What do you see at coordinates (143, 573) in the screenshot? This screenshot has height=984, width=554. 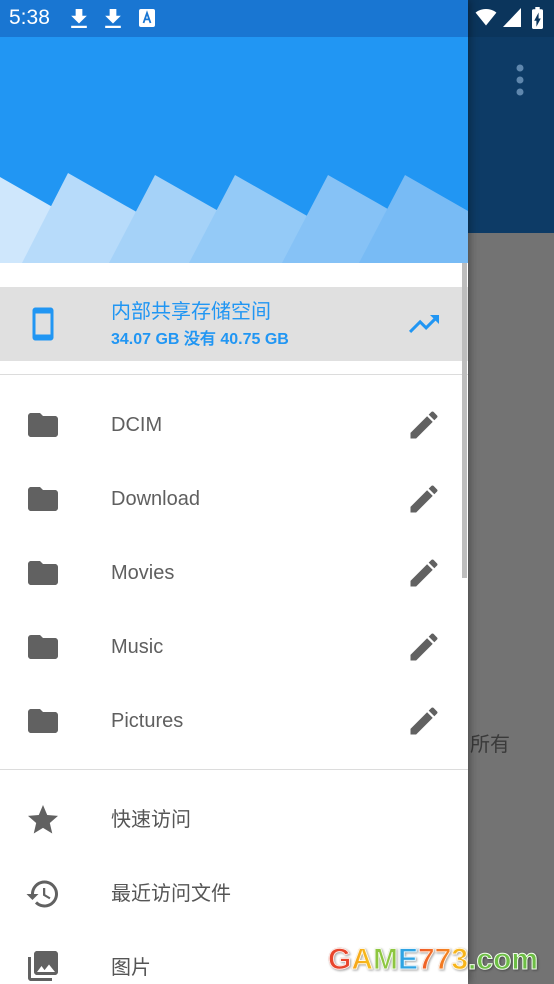 I see `folder-label: Movies` at bounding box center [143, 573].